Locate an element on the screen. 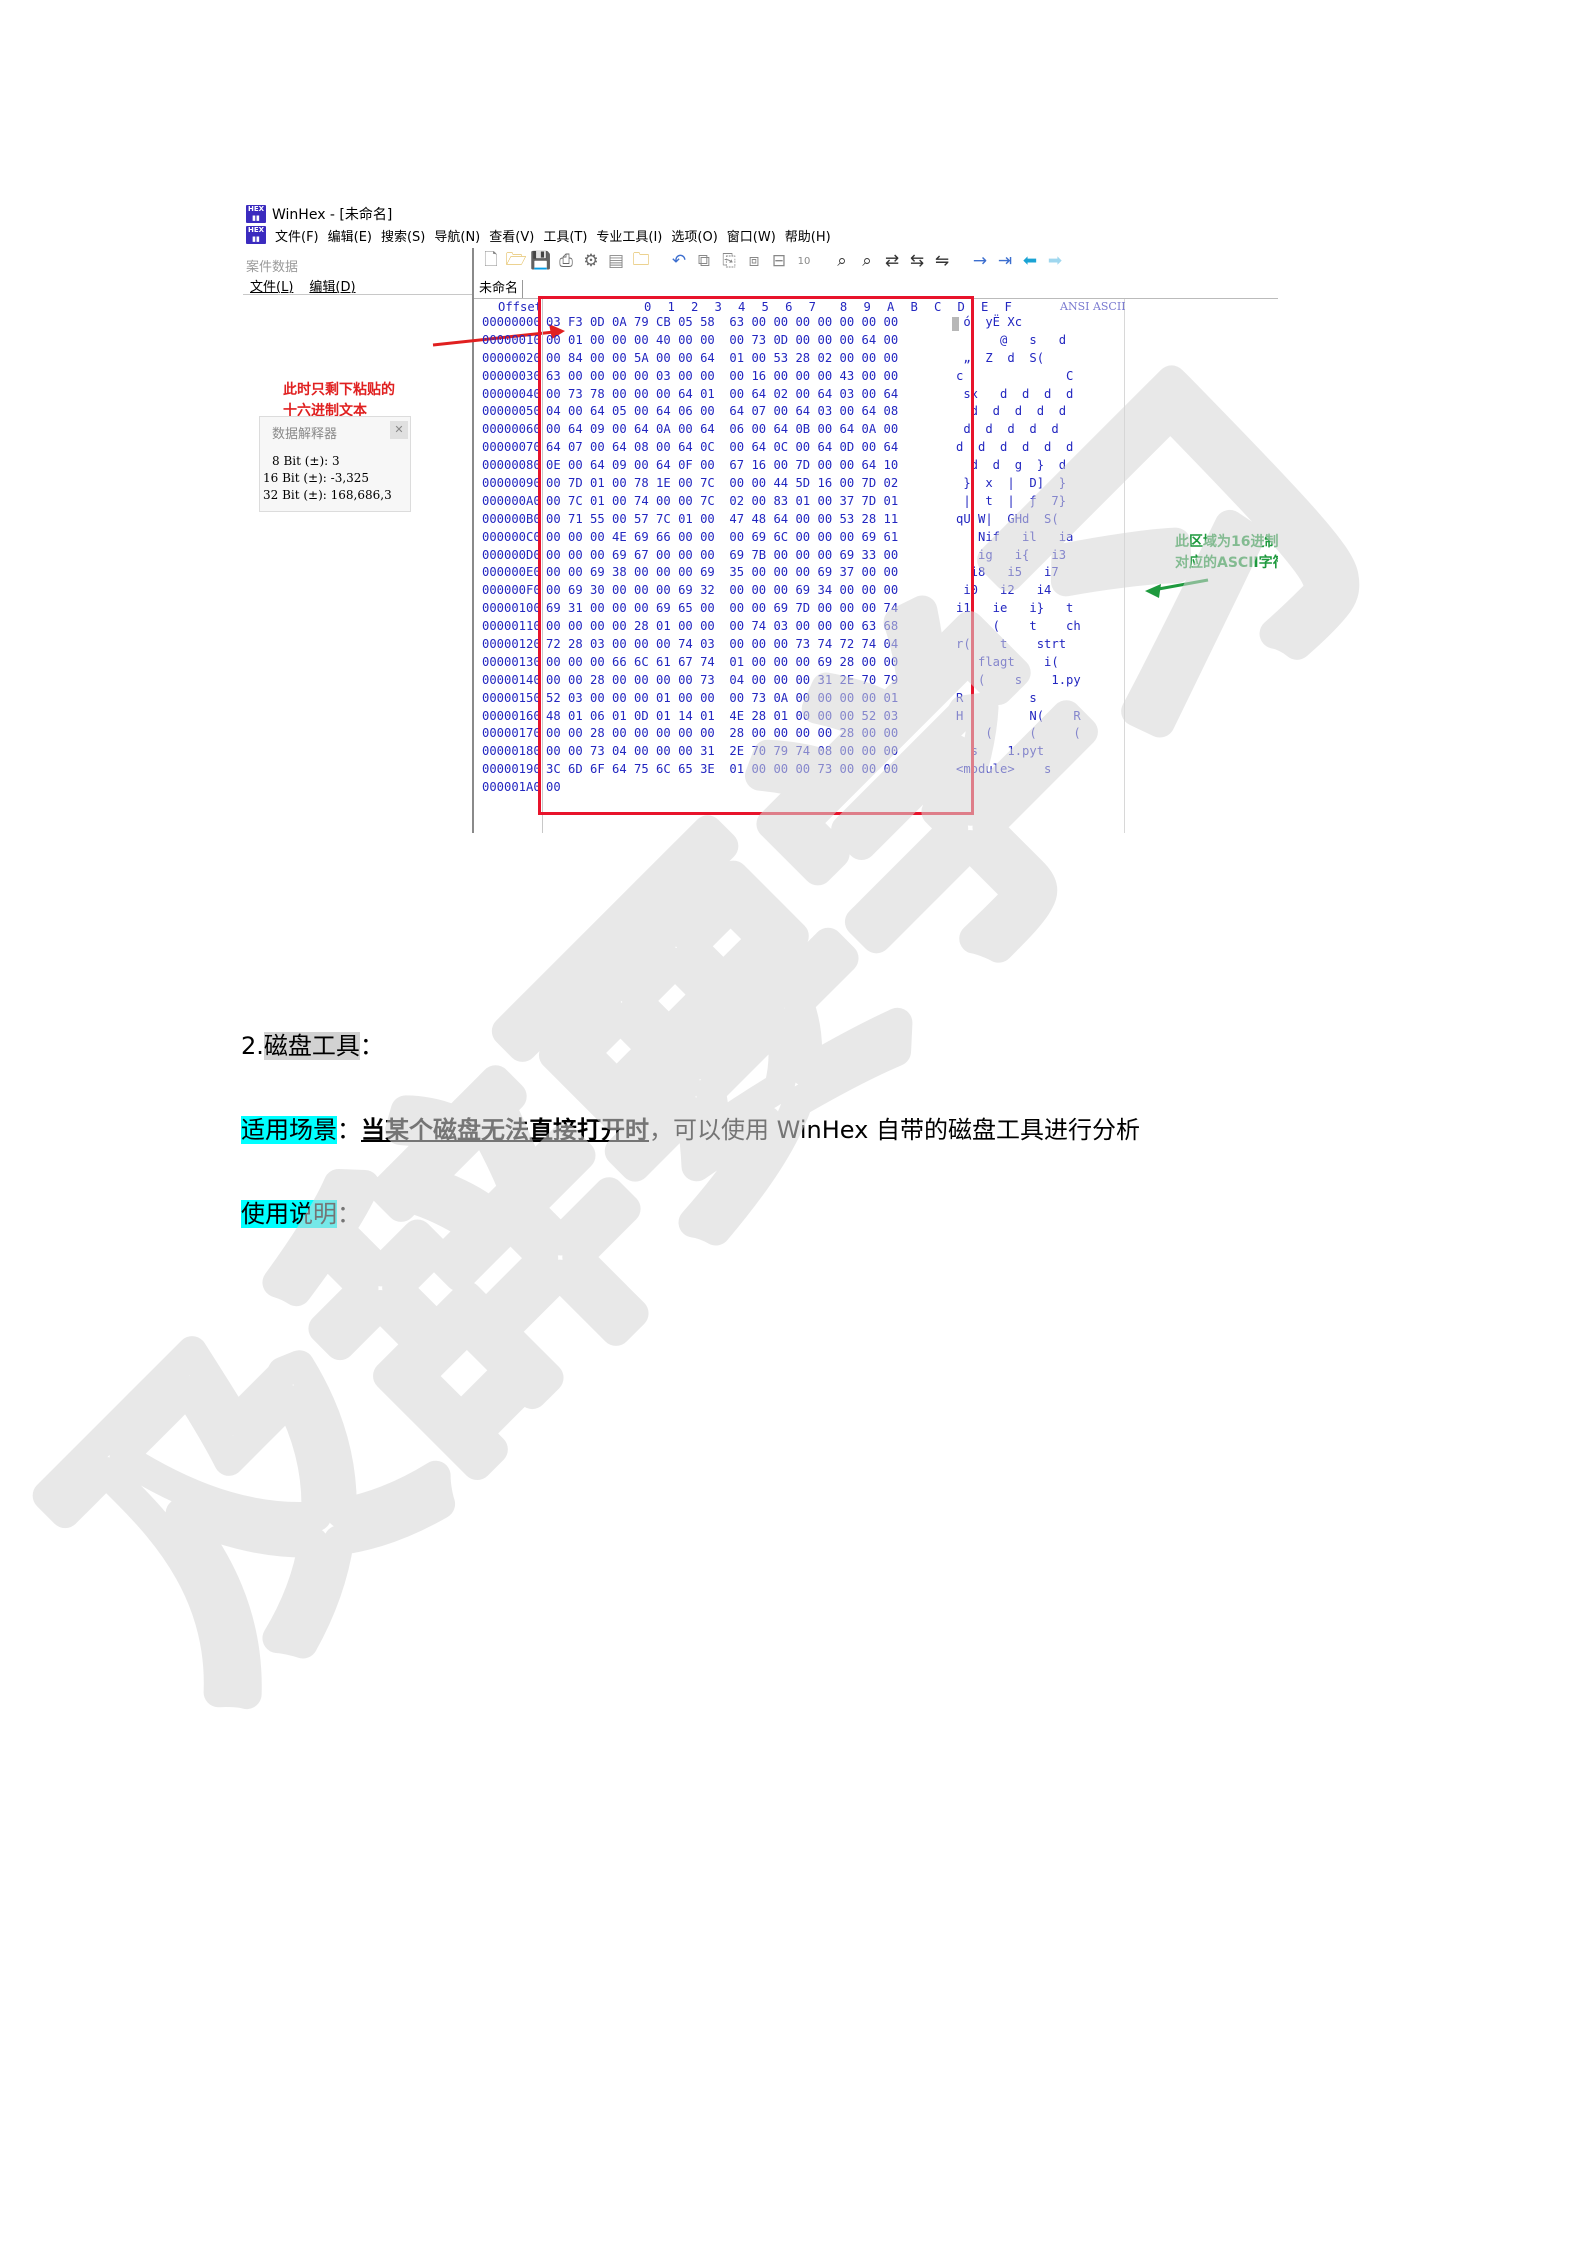 The image size is (1587, 2245). ascii-row: i1 ie i} t is located at coordinates (1018, 609).